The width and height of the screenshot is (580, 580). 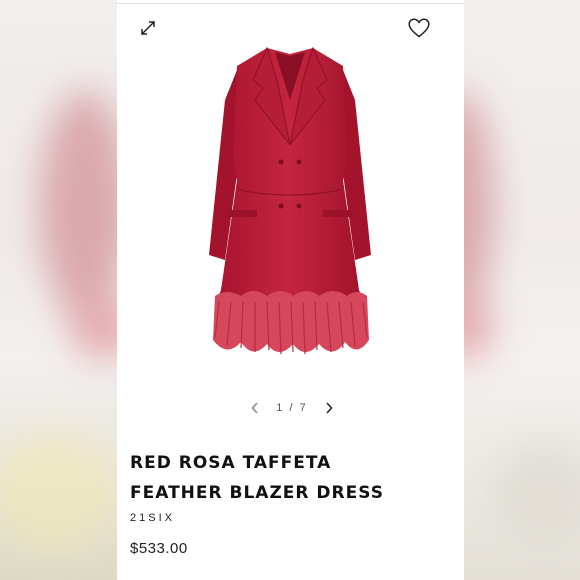 What do you see at coordinates (329, 408) in the screenshot?
I see `chevron-right-icon` at bounding box center [329, 408].